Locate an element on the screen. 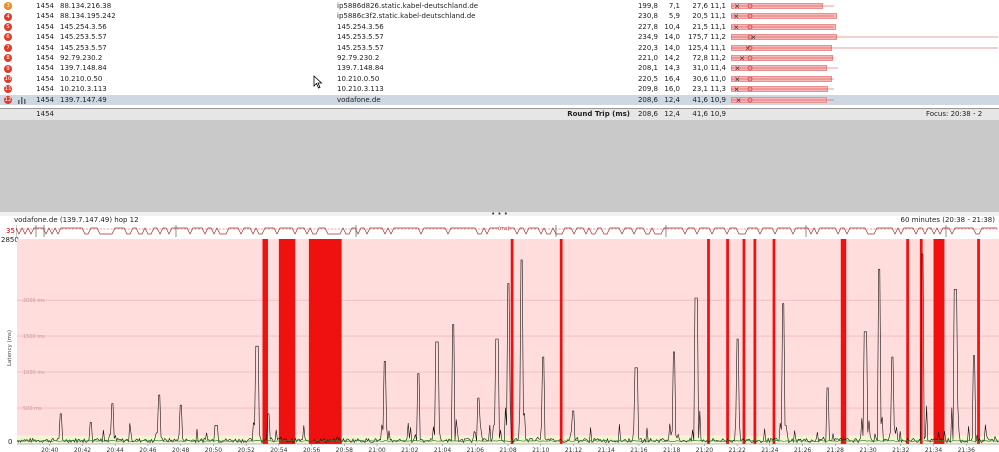  hop-badge: 6 is located at coordinates (8, 37).